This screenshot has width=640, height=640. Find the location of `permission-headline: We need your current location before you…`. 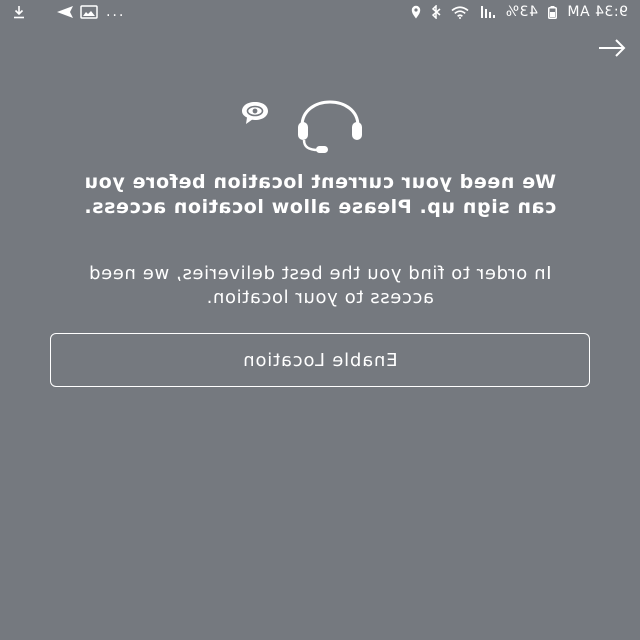

permission-headline: We need your current location before you… is located at coordinates (320, 194).